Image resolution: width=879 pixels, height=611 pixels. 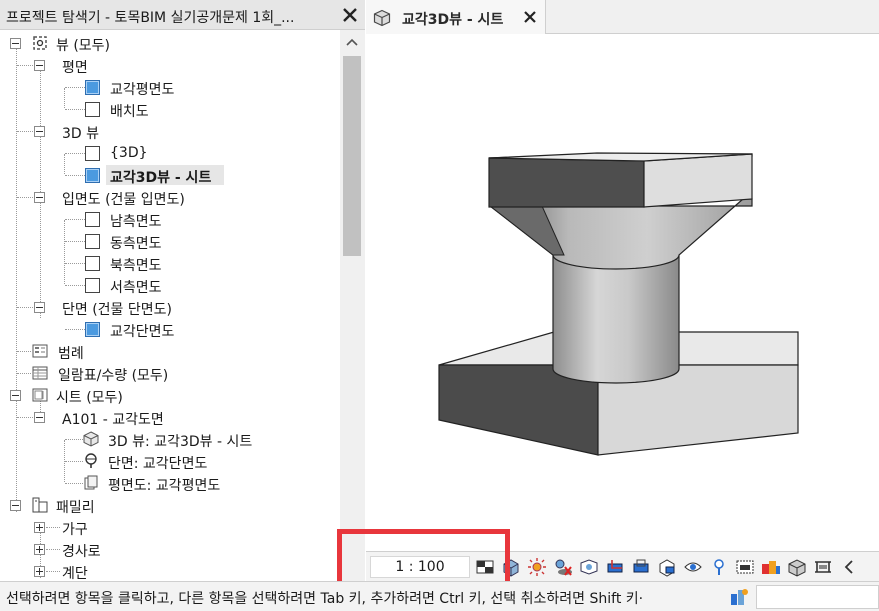 What do you see at coordinates (92, 329) in the screenshot?
I see `section-view-icon` at bounding box center [92, 329].